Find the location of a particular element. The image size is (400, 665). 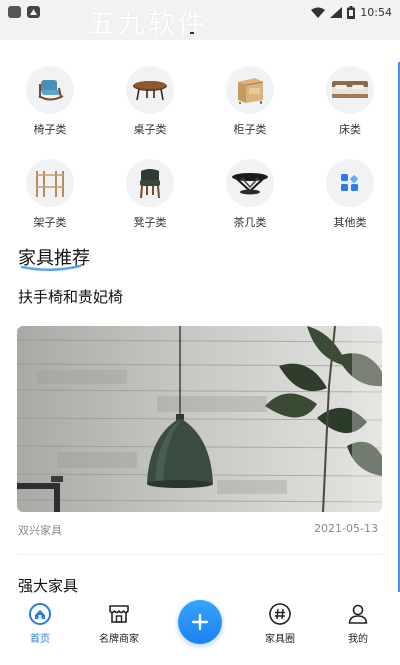

hashtag-icon is located at coordinates (280, 614).